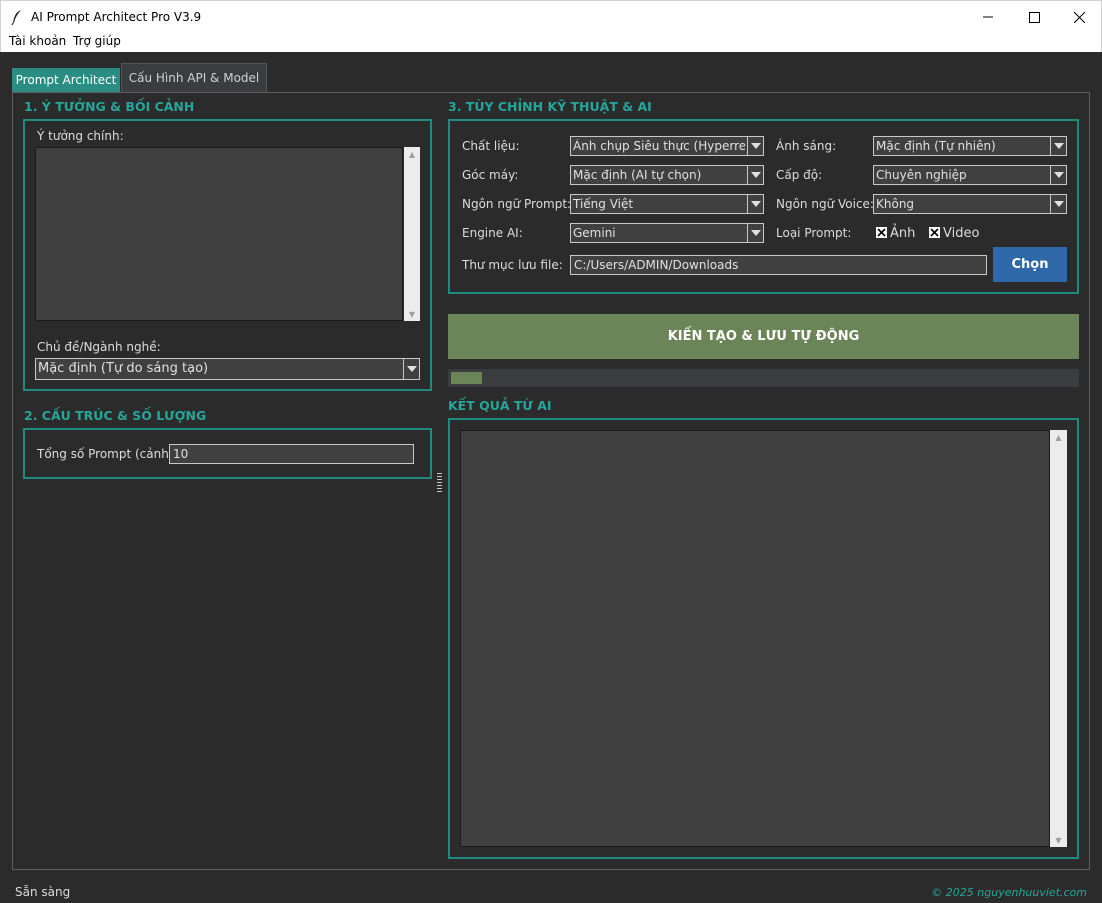 The image size is (1102, 903). I want to click on prompt-language-label: Ngôn ngữ Prompt:, so click(517, 204).